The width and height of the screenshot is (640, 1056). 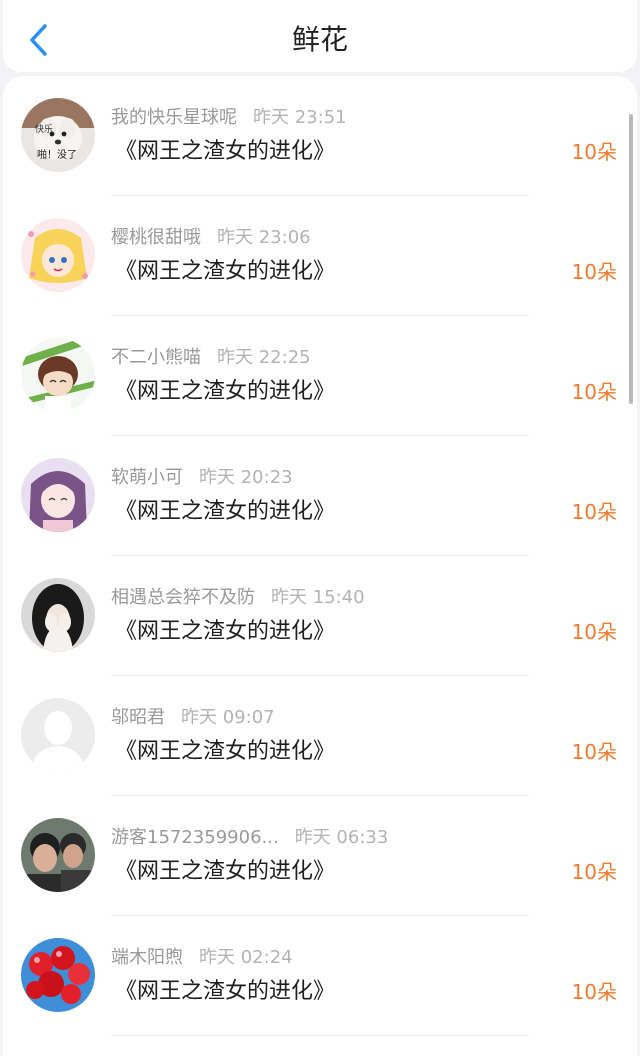 I want to click on username: 我的快乐星球呢, so click(x=174, y=117).